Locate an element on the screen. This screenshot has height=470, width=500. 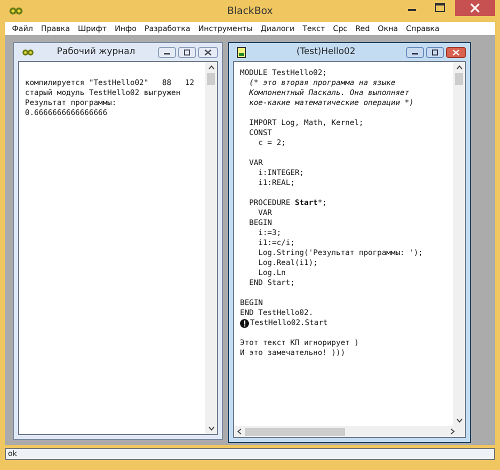
scroll-left-icon is located at coordinates (239, 431).